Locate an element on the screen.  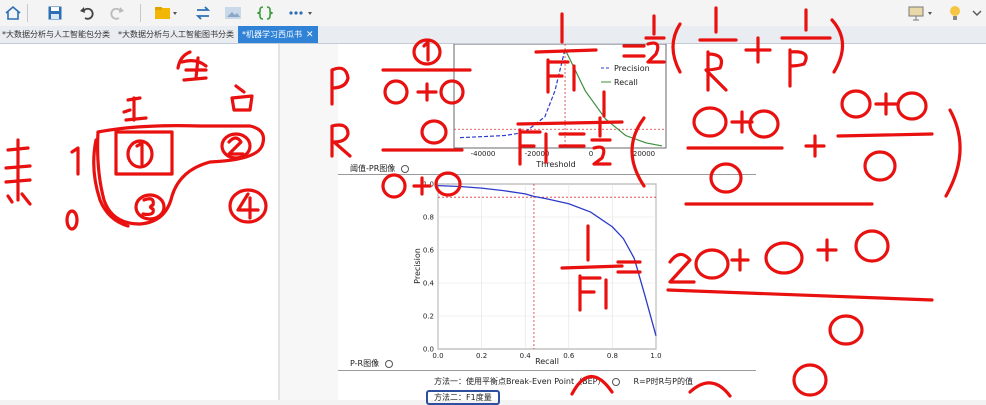
chart1-caption: 阈值-PR图像 is located at coordinates (380, 168).